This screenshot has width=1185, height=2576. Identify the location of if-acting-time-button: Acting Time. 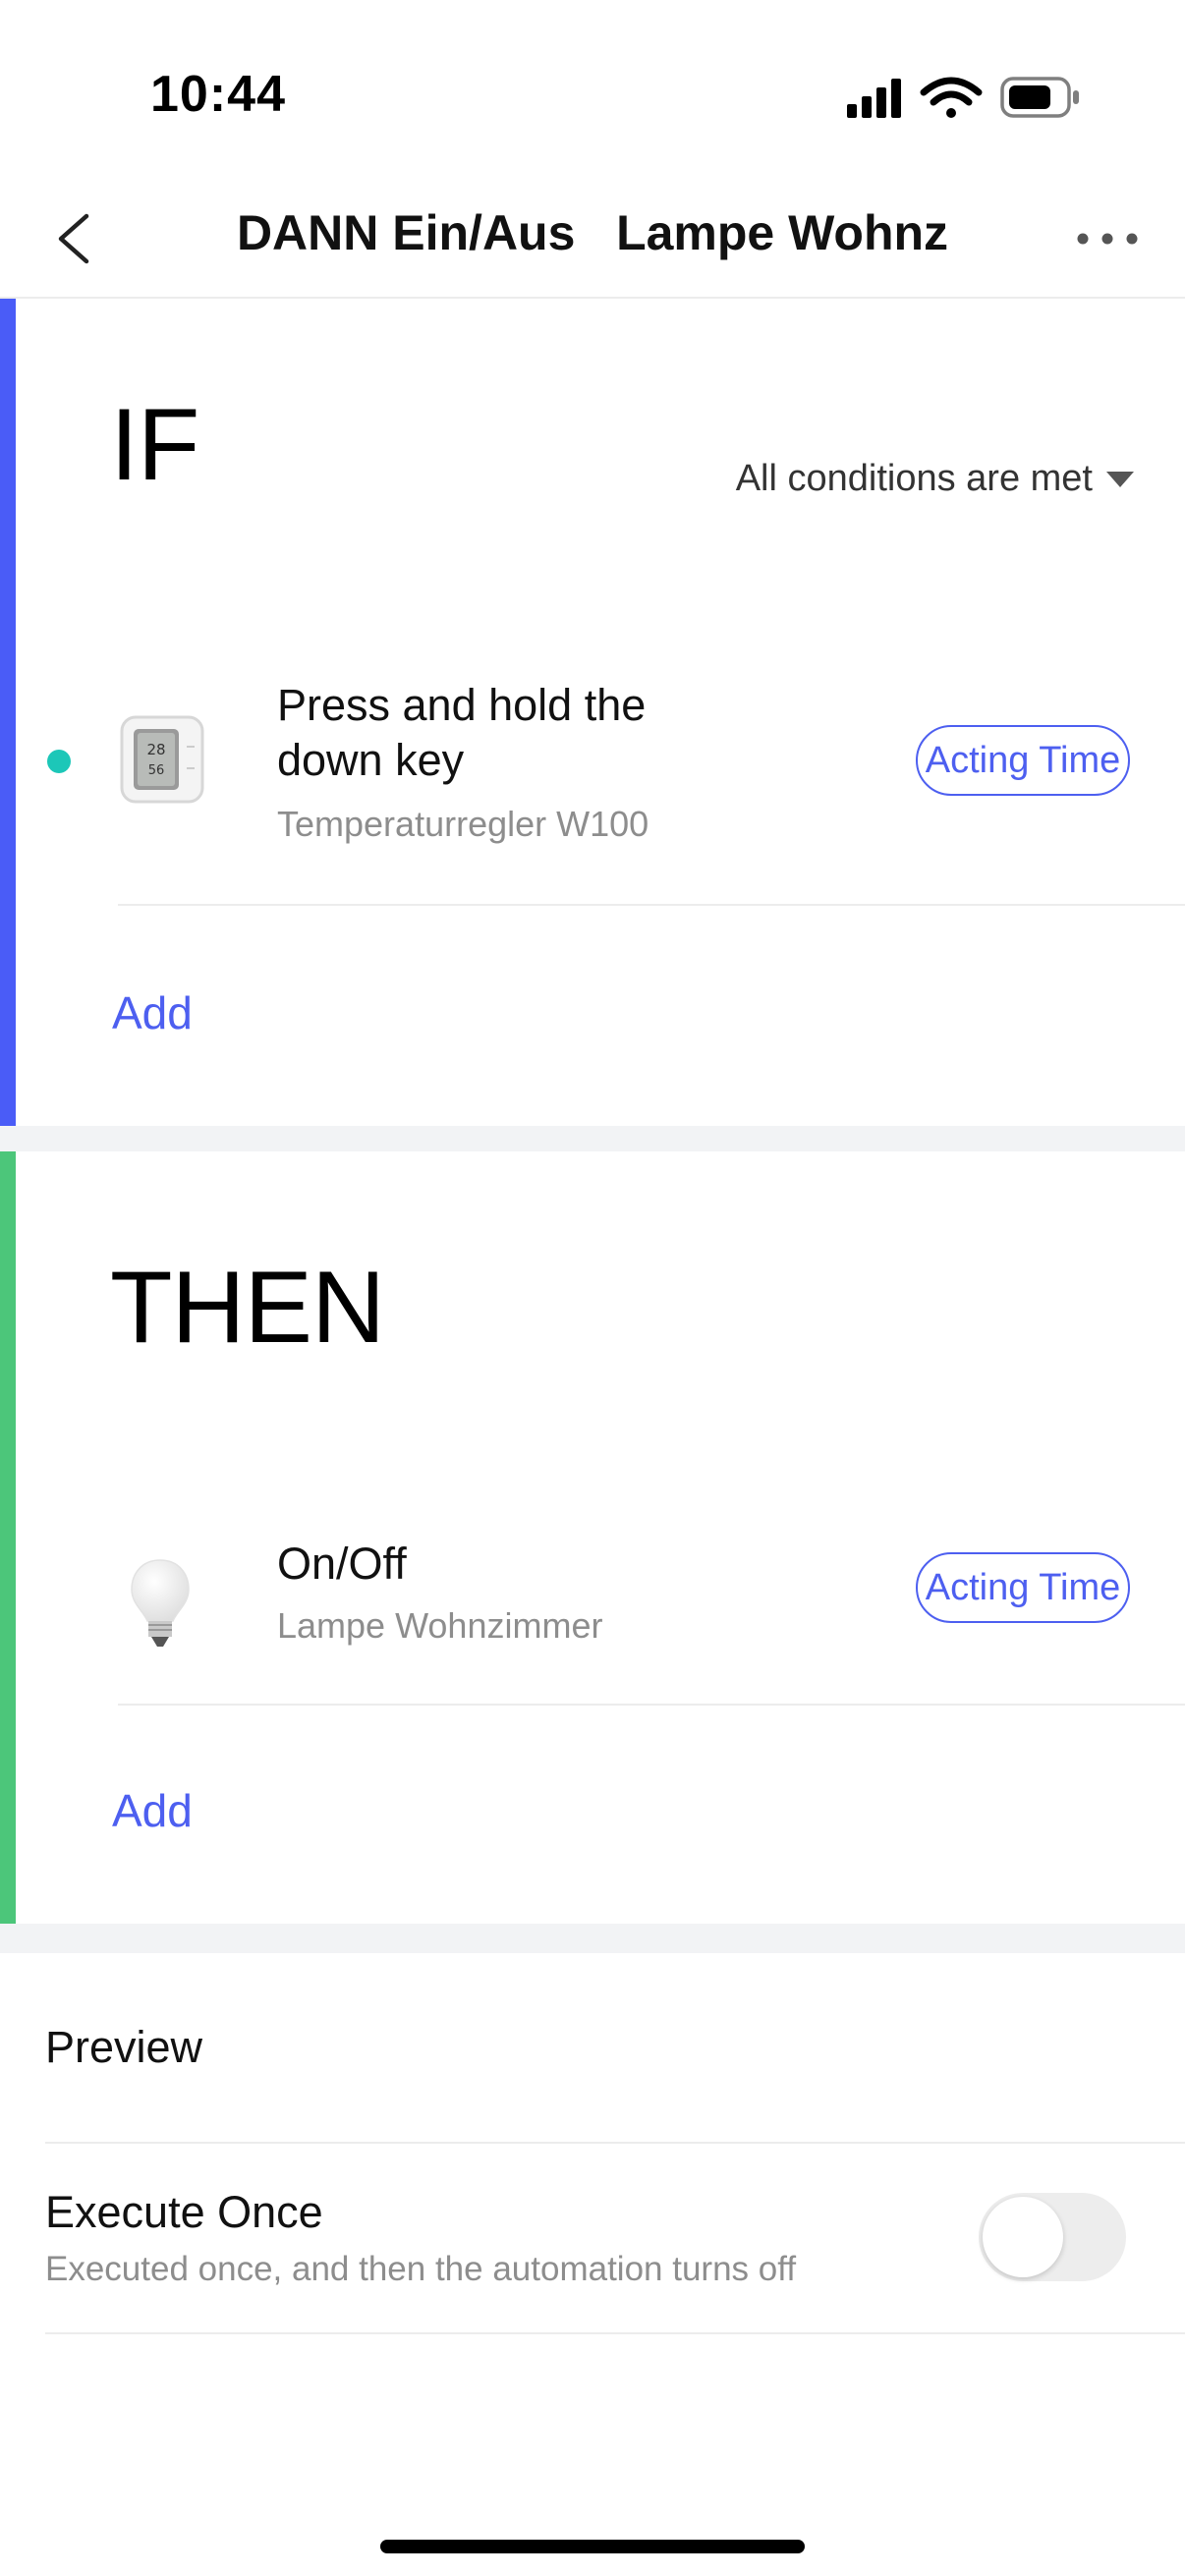
(1023, 760).